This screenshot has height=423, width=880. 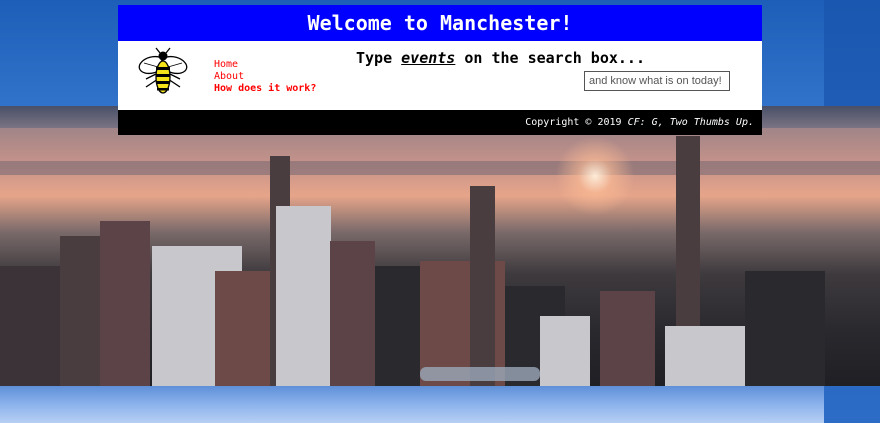 What do you see at coordinates (595, 176) in the screenshot?
I see `photo-sun` at bounding box center [595, 176].